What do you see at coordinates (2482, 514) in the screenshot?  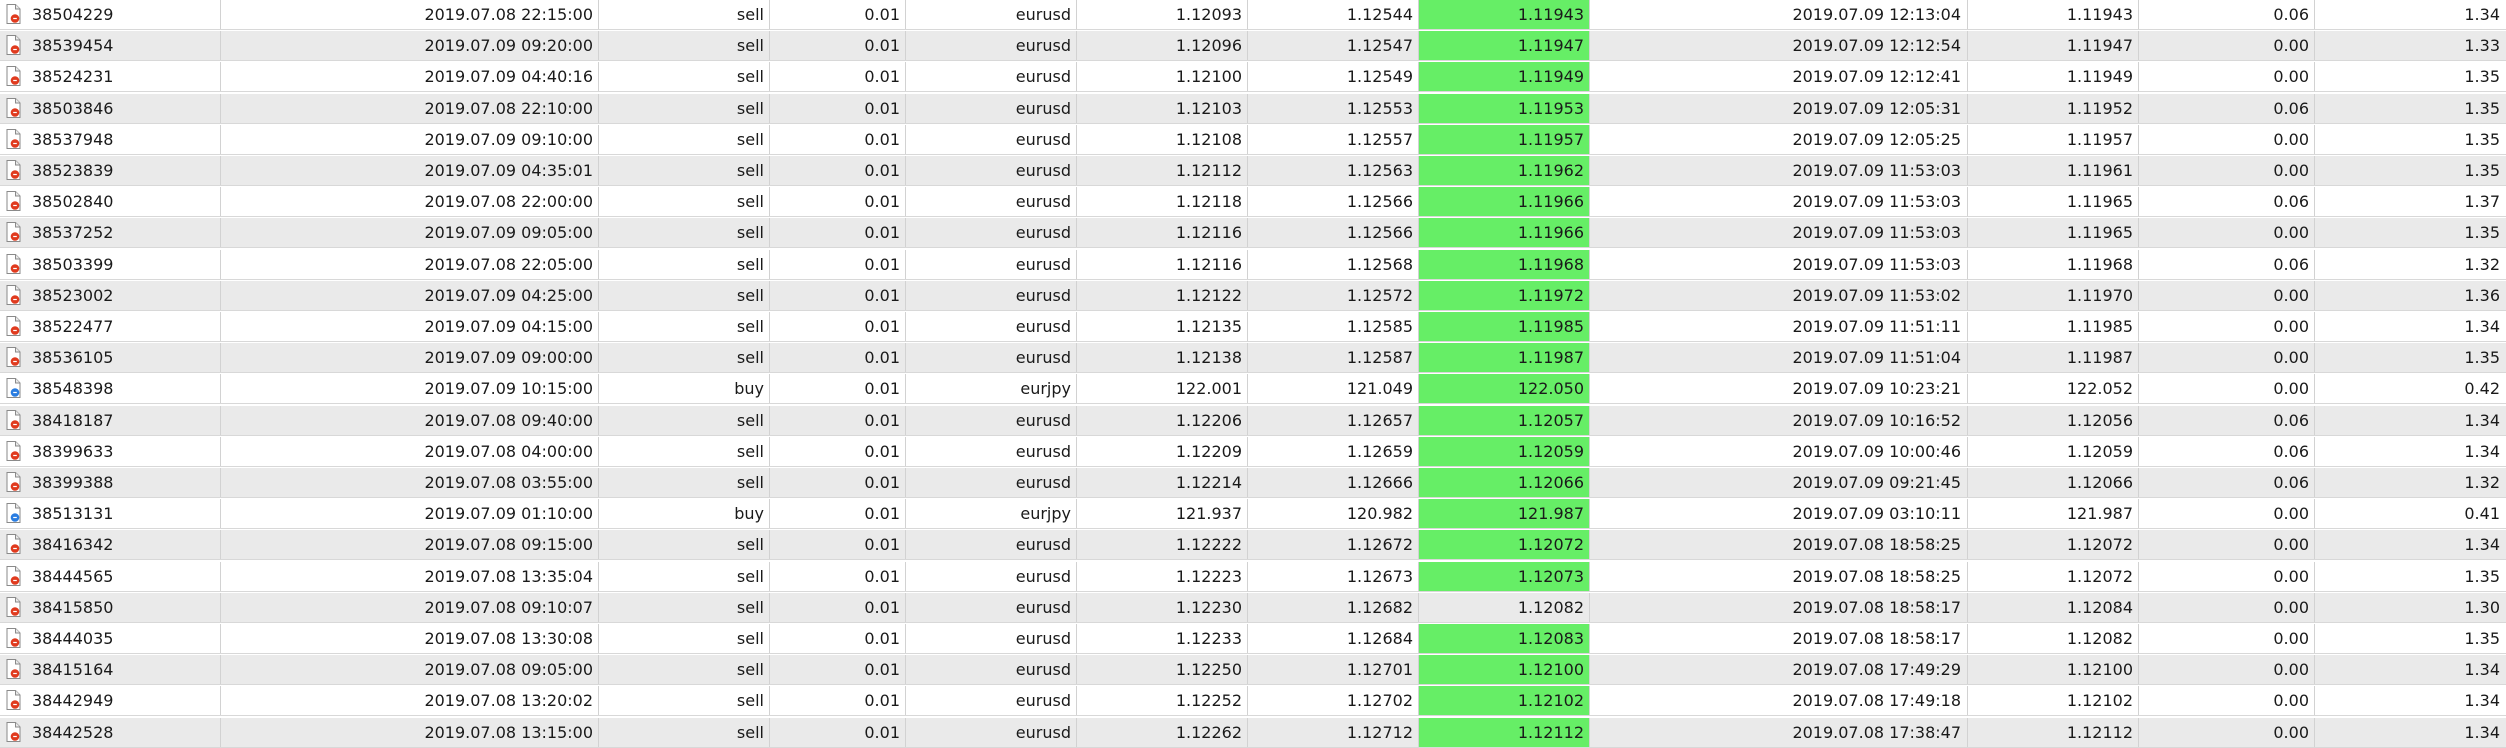 I see `swap-cell: 0.41` at bounding box center [2482, 514].